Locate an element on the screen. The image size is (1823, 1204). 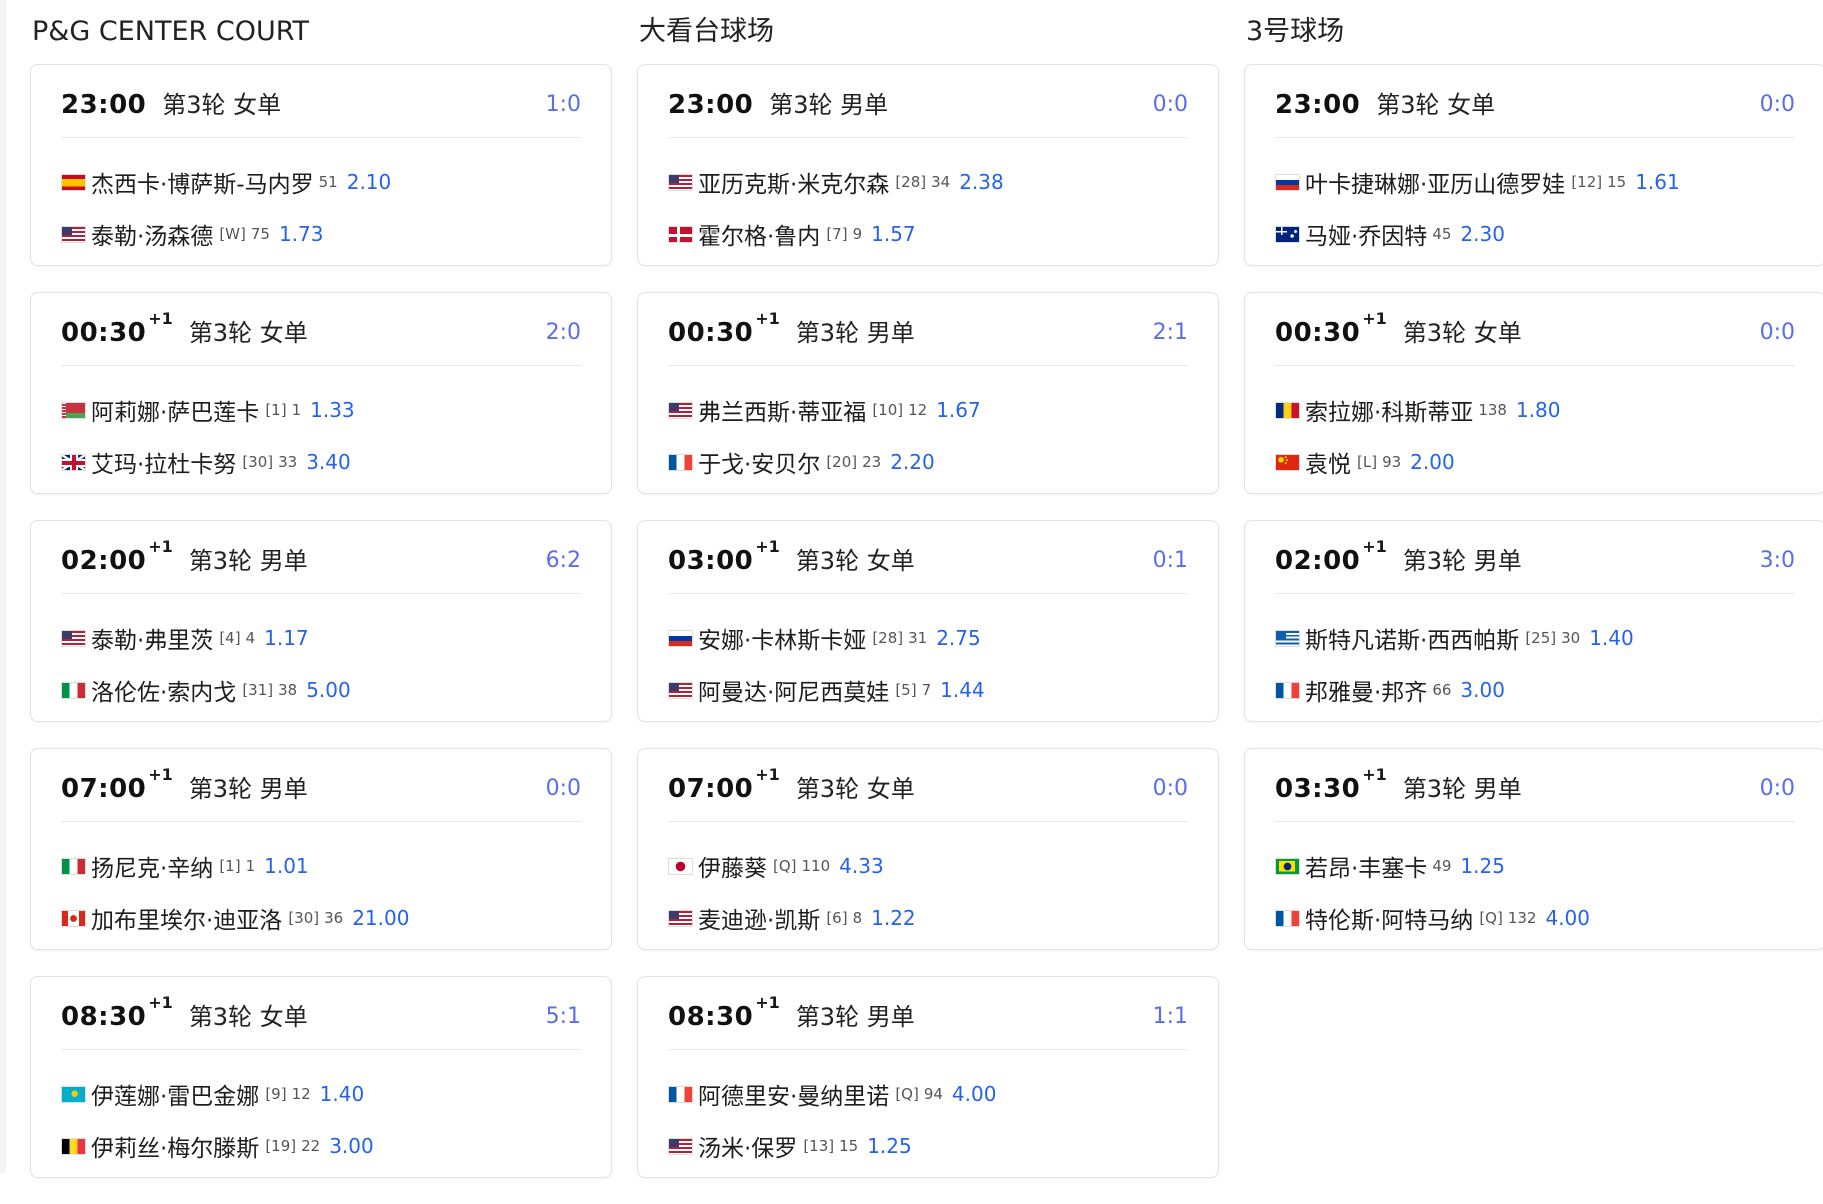
player-name: 于戈·安贝尔 is located at coordinates (759, 462).